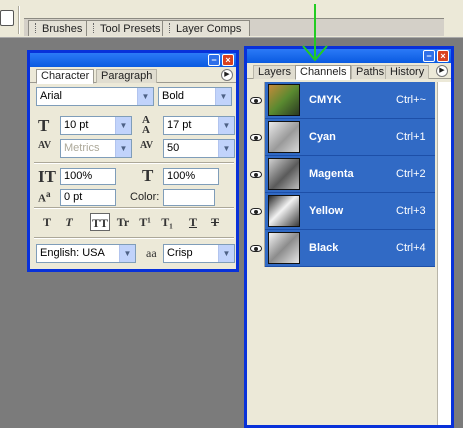  I want to click on vertical-scale-icon: IT, so click(47, 176).